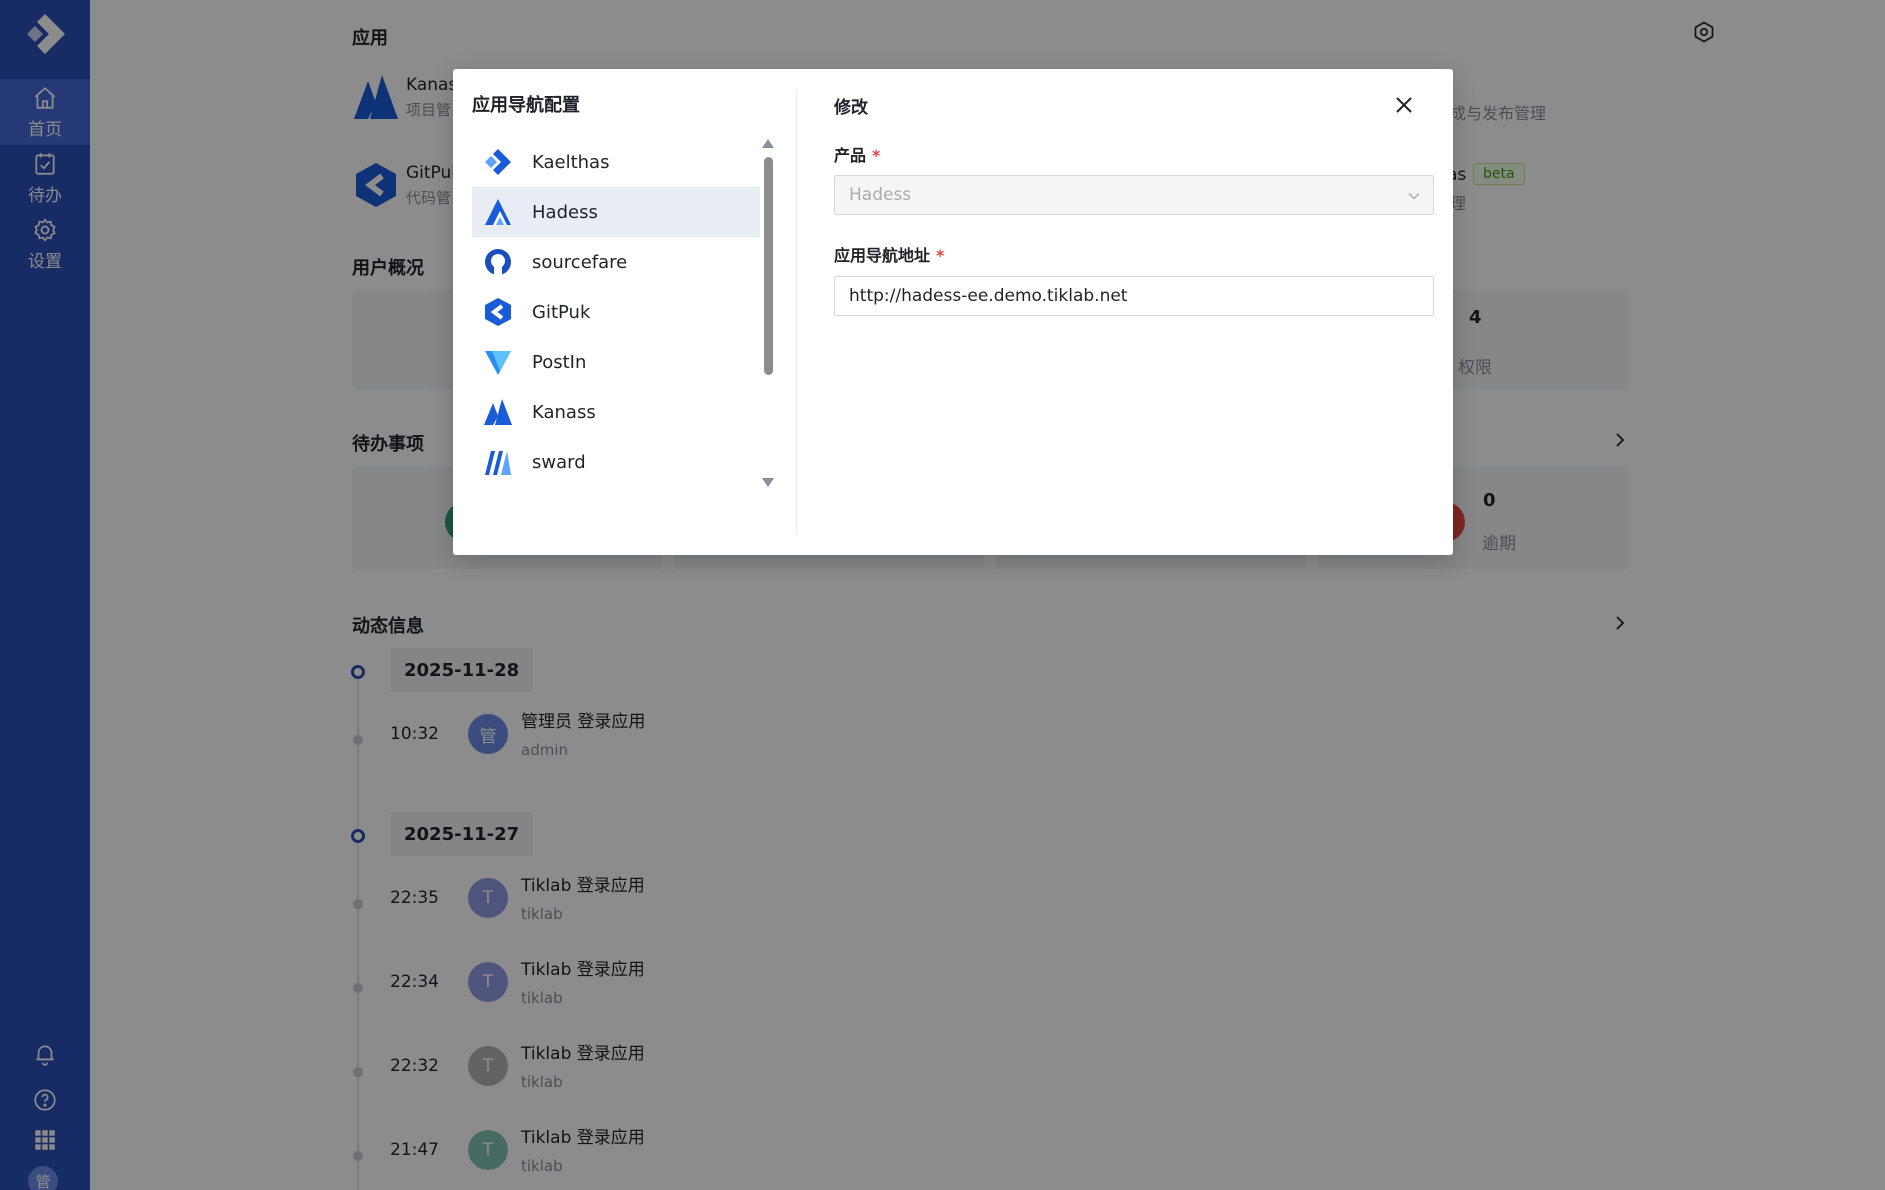 The image size is (1885, 1190). Describe the element at coordinates (565, 212) in the screenshot. I see `product-label: Hadess` at that location.